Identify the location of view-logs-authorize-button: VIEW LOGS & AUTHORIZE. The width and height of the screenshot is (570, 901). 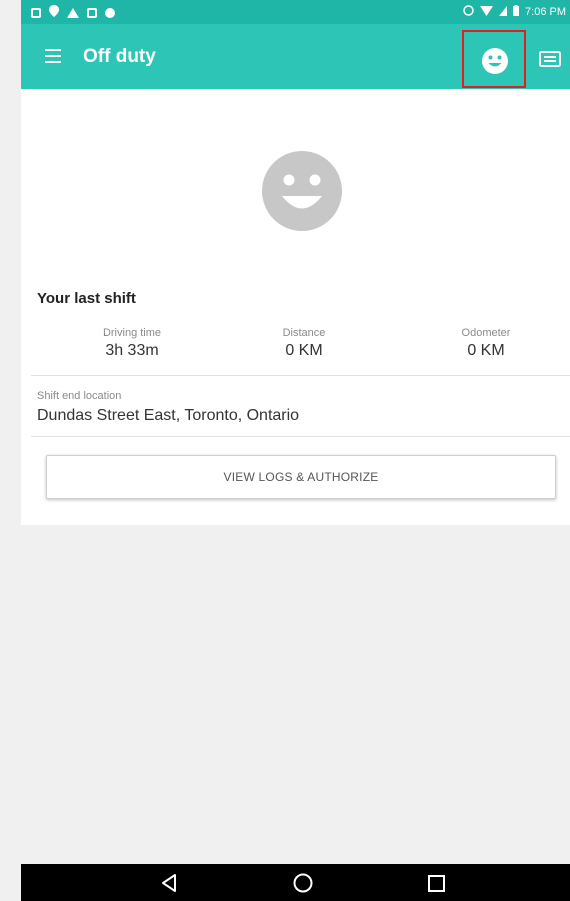
(301, 477).